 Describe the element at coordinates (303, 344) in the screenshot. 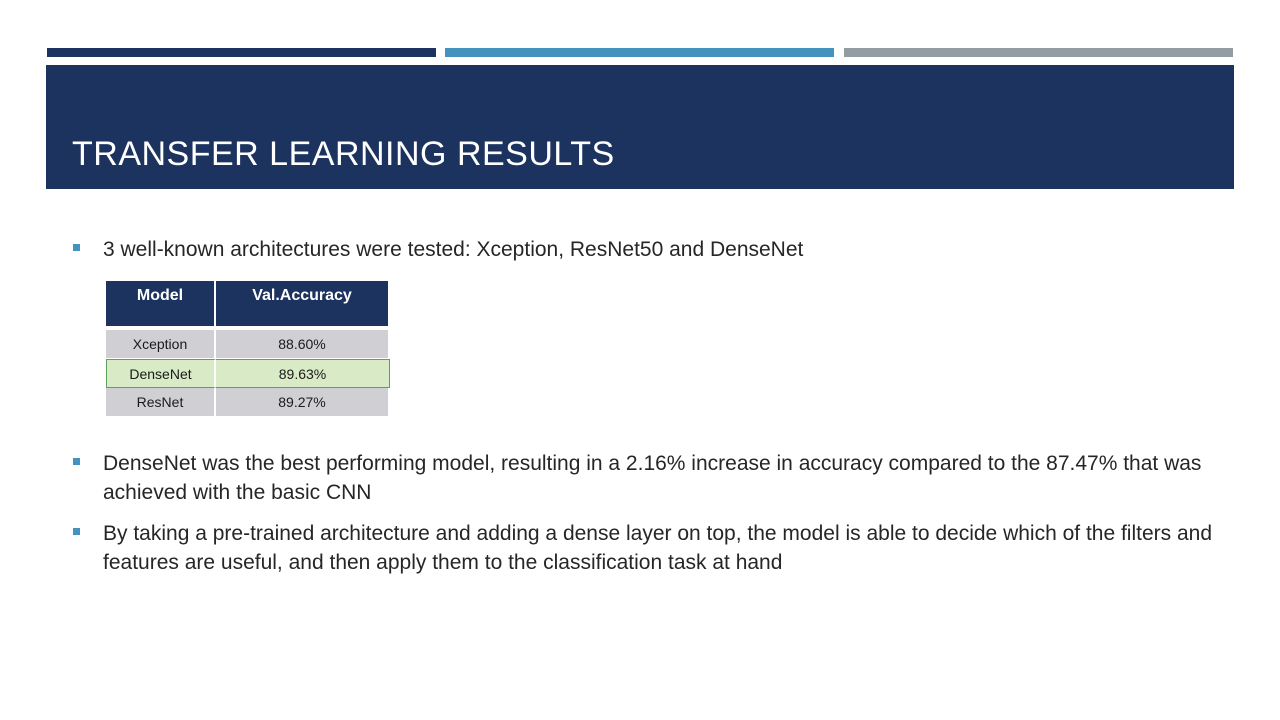

I see `accuracy-cell: 88.60%` at that location.